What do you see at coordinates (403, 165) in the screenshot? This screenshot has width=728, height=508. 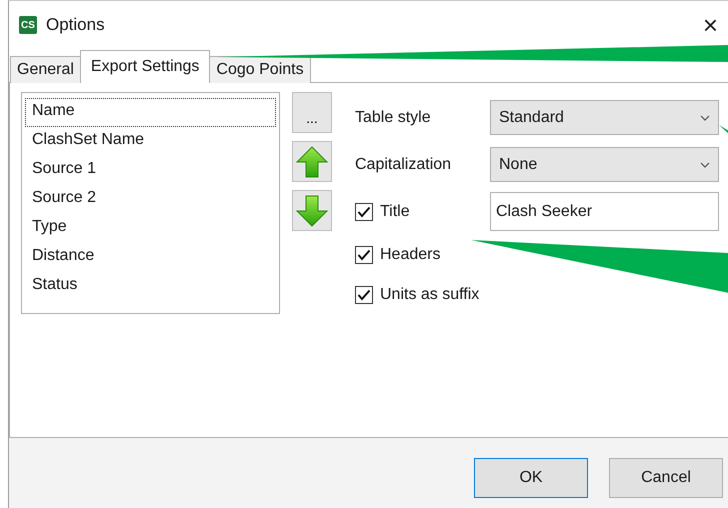 I see `field-label: Capitalization` at bounding box center [403, 165].